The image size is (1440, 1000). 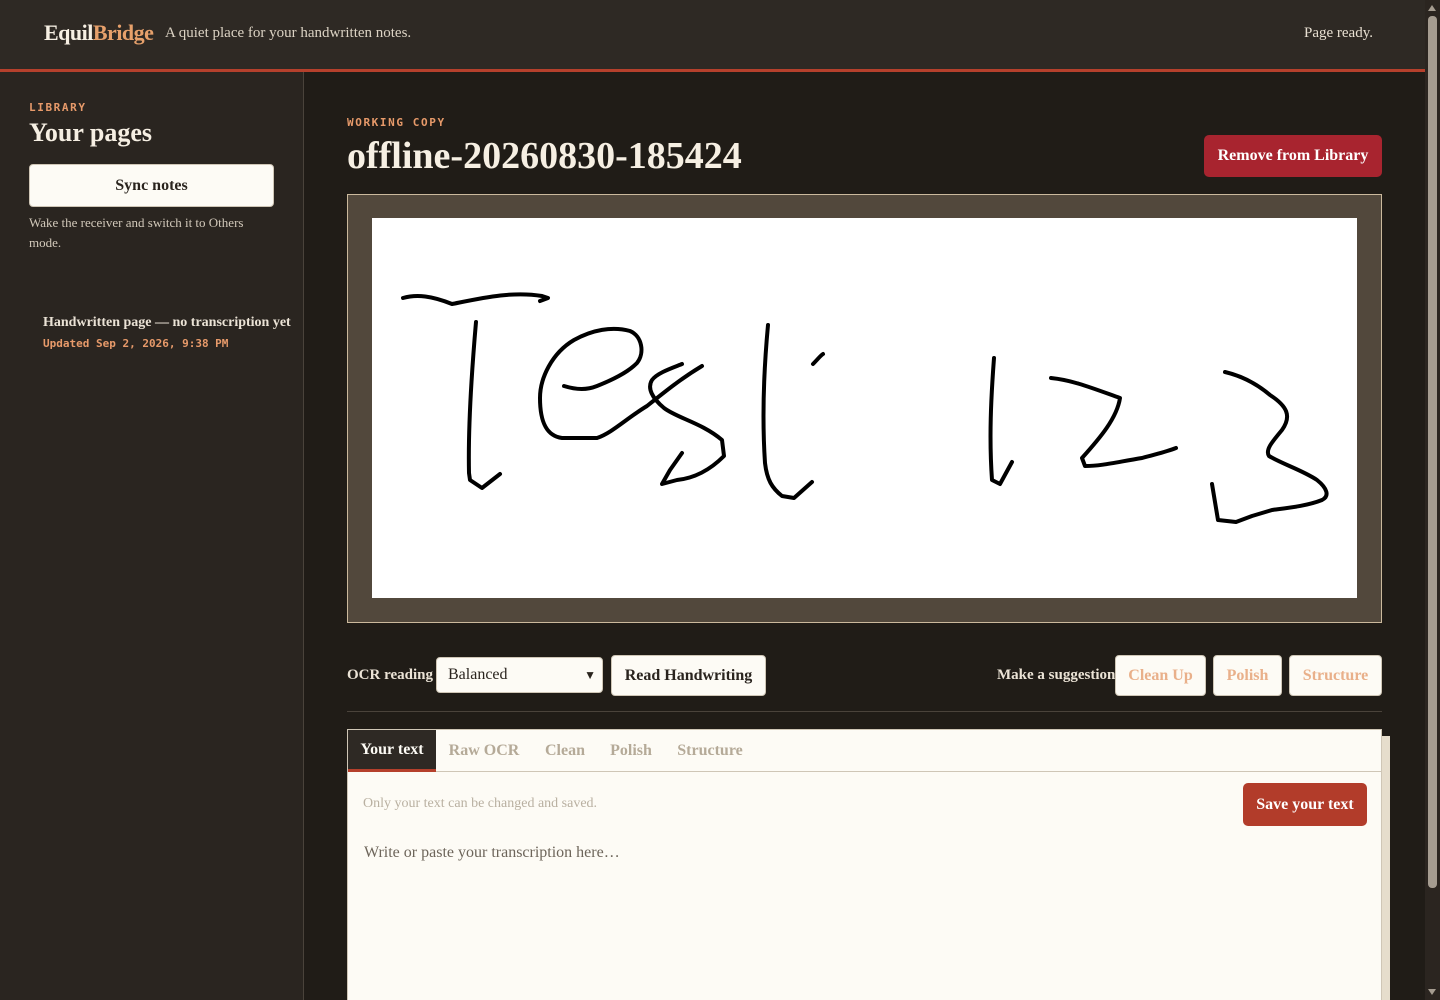 What do you see at coordinates (687, 424) in the screenshot?
I see `stroke-s` at bounding box center [687, 424].